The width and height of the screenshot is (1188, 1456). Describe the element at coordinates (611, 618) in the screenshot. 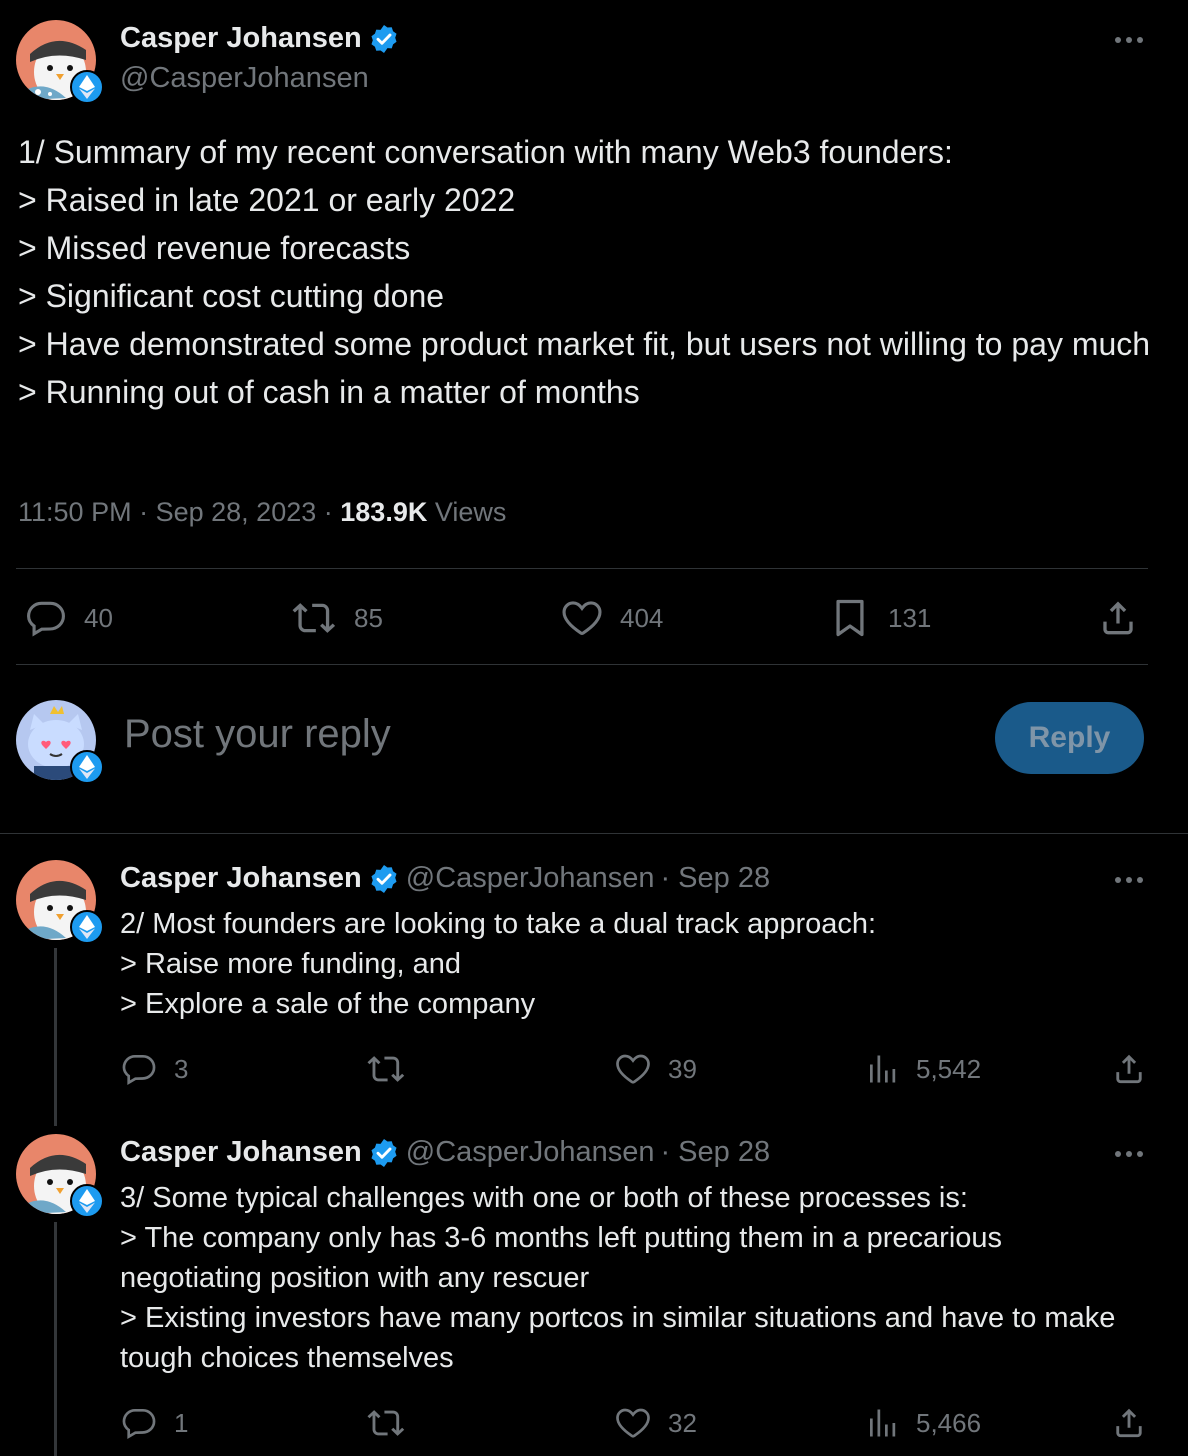

I see `like-action: 404` at that location.